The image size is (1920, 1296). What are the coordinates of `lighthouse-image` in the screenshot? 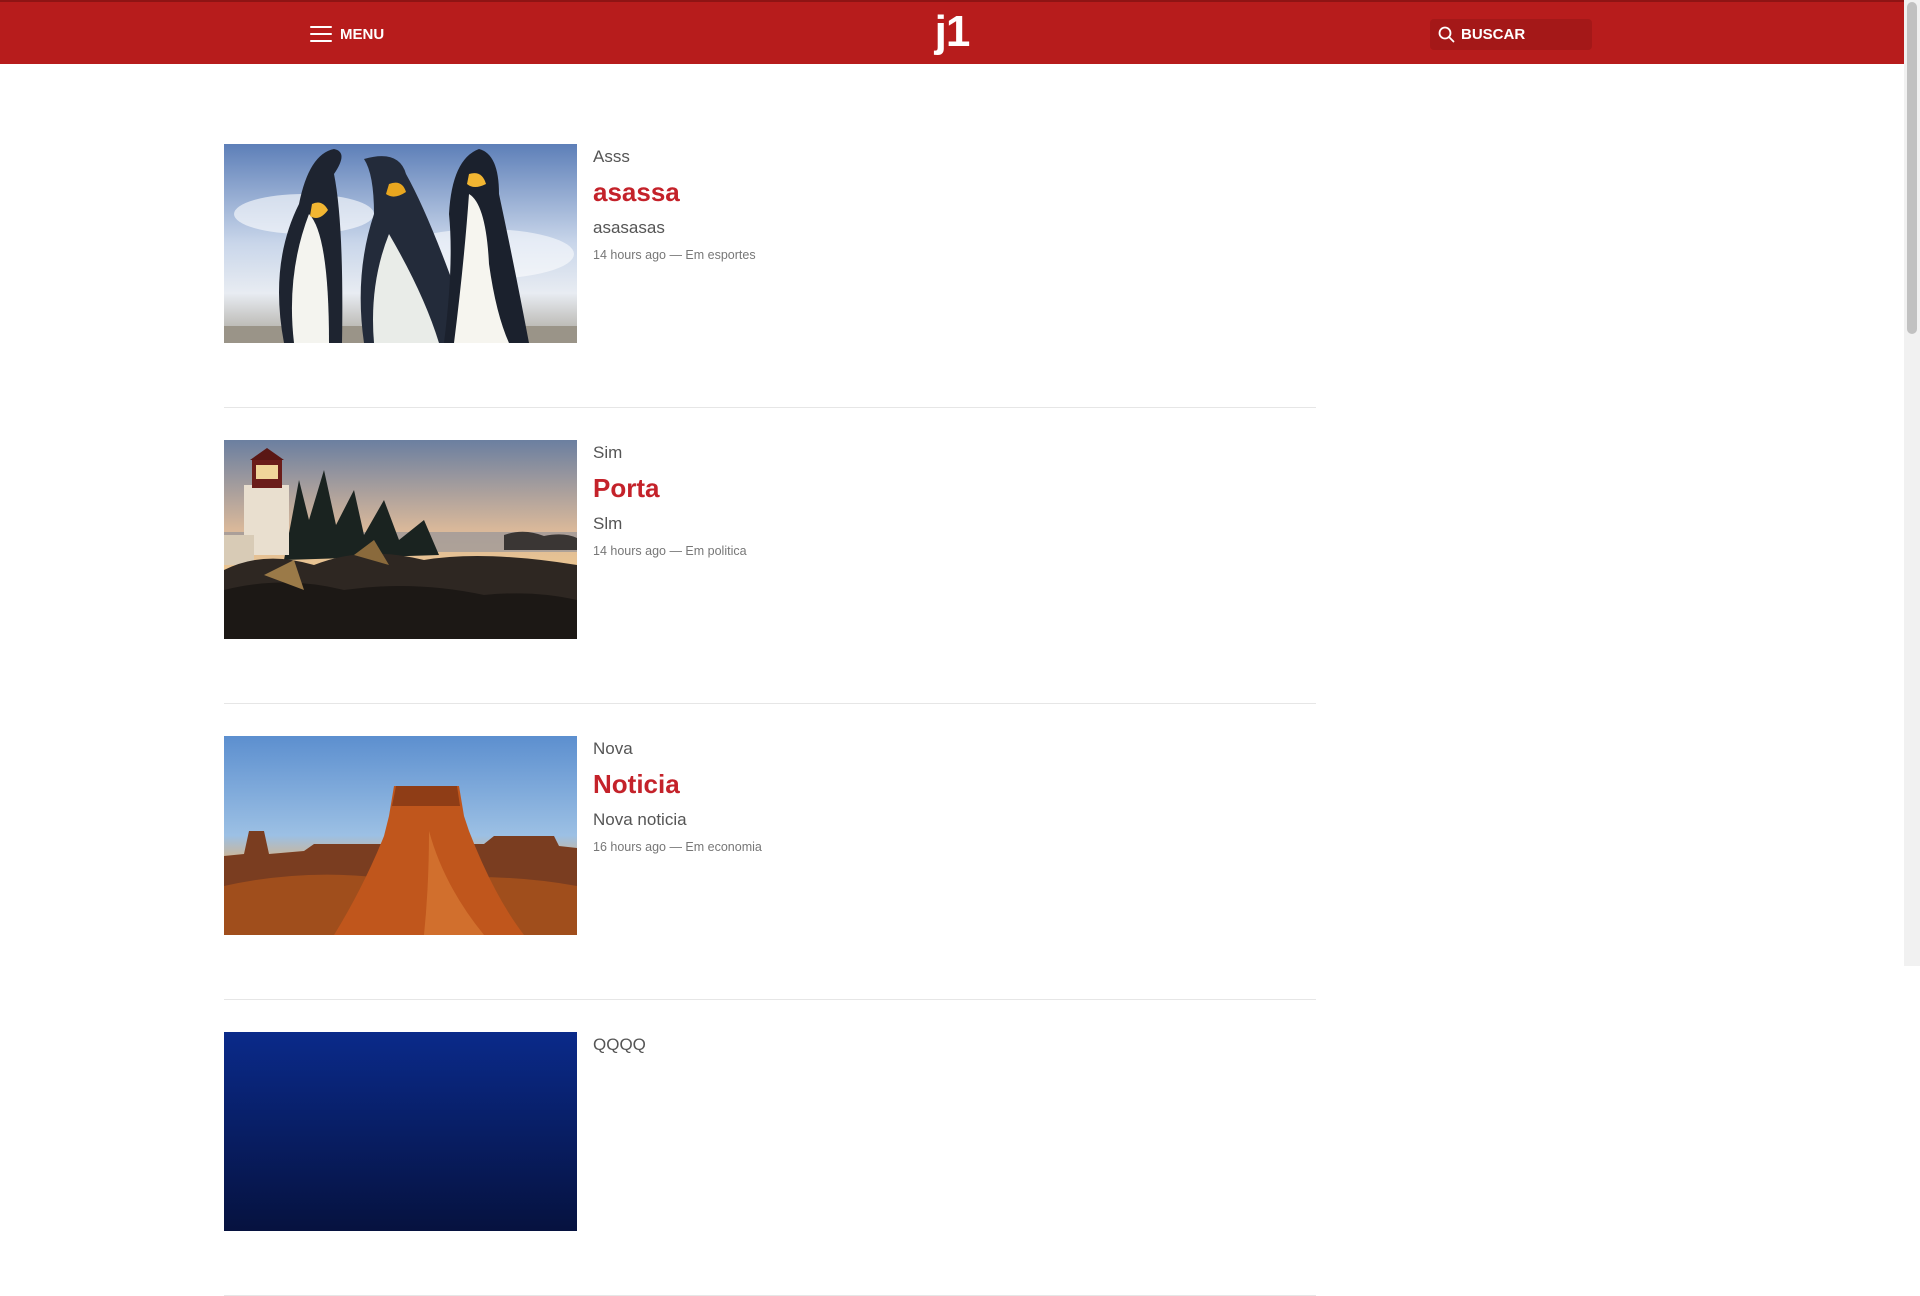 It's located at (400, 539).